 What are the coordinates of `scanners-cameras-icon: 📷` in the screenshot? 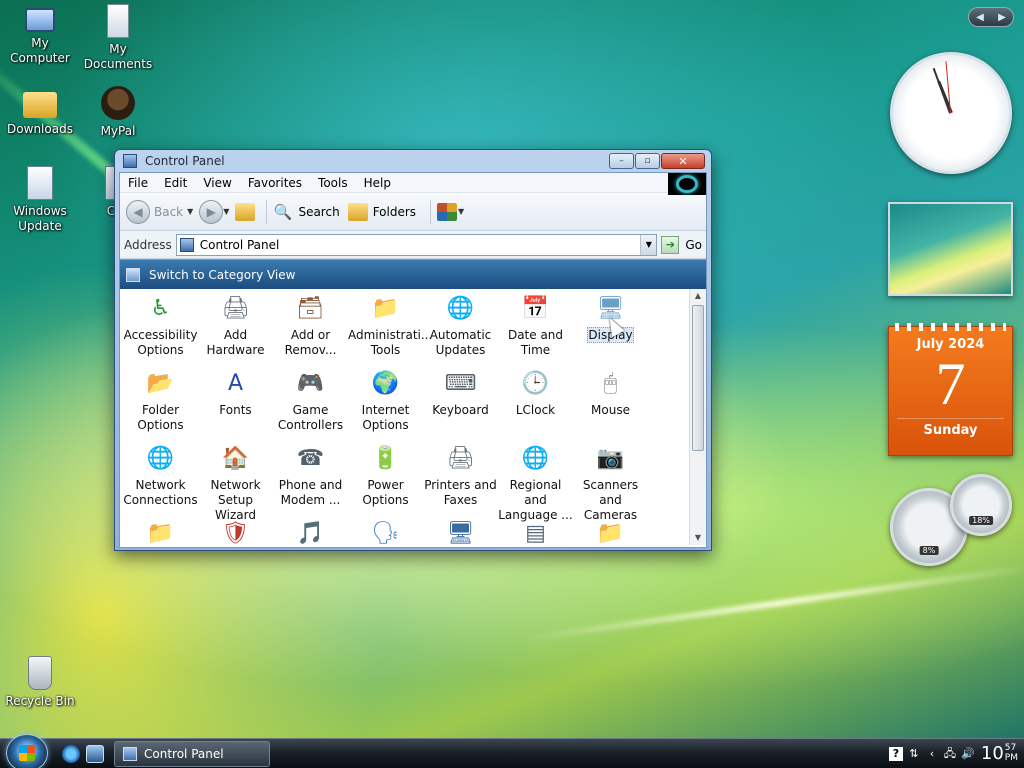 It's located at (610, 458).